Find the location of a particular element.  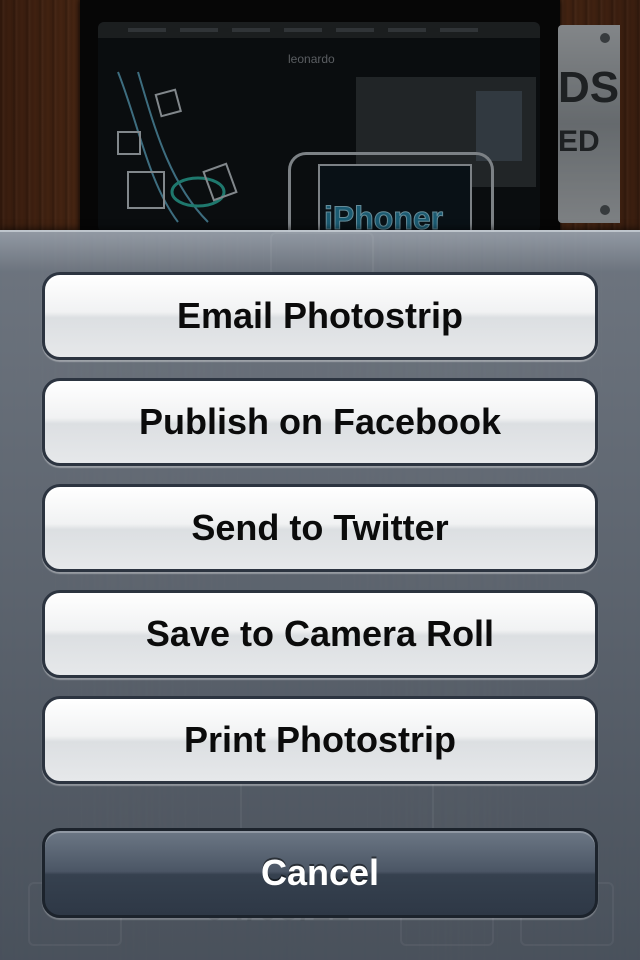

publish-facebook-button: Publish on Facebook is located at coordinates (320, 422).